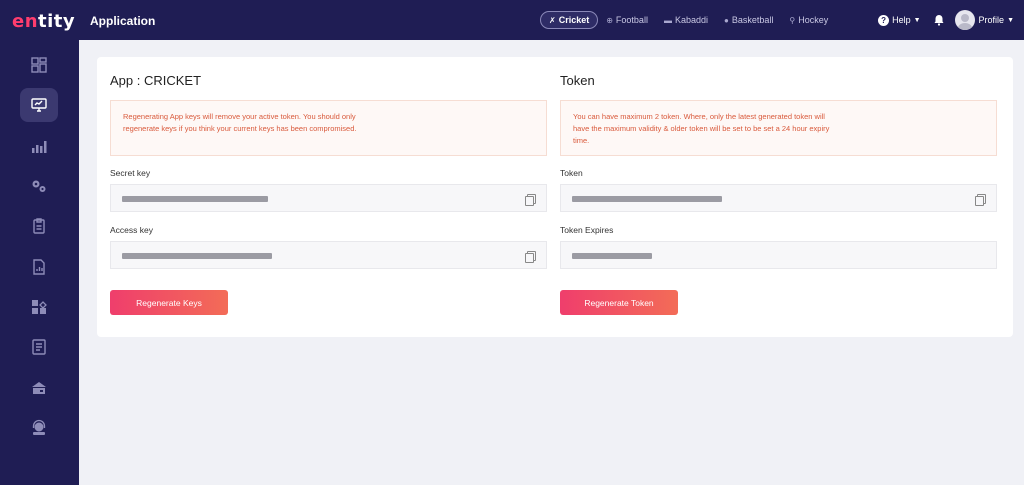 This screenshot has width=1024, height=485. Describe the element at coordinates (647, 199) in the screenshot. I see `token-masked-value` at that location.